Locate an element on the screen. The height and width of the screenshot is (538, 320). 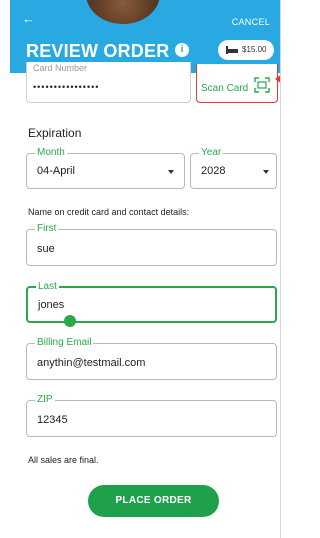
billing-email-field: Billing Email anythin@testmail.com is located at coordinates (151, 358).